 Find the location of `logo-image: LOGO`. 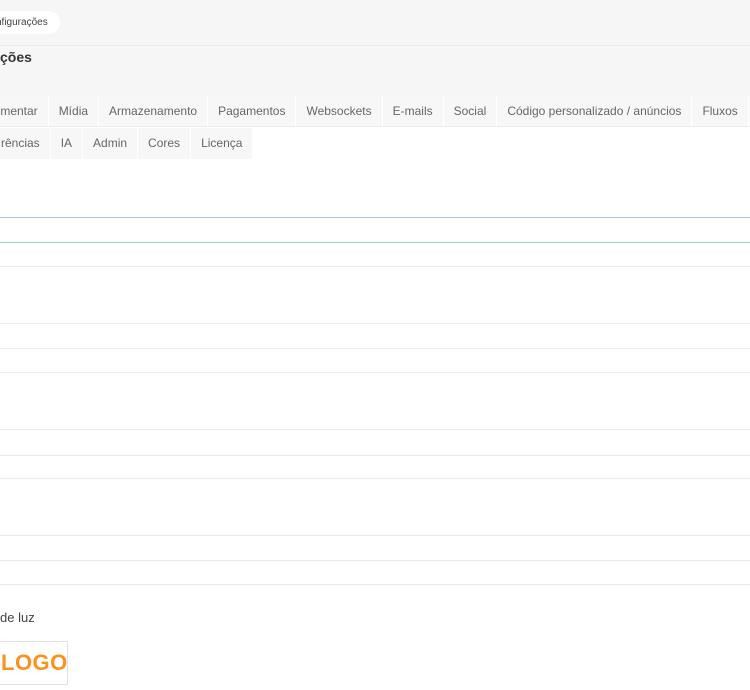

logo-image: LOGO is located at coordinates (34, 662).